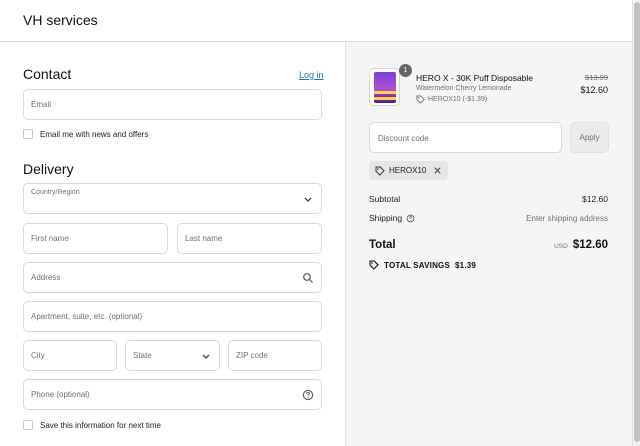  Describe the element at coordinates (589, 137) in the screenshot. I see `apply-button: Apply` at that location.